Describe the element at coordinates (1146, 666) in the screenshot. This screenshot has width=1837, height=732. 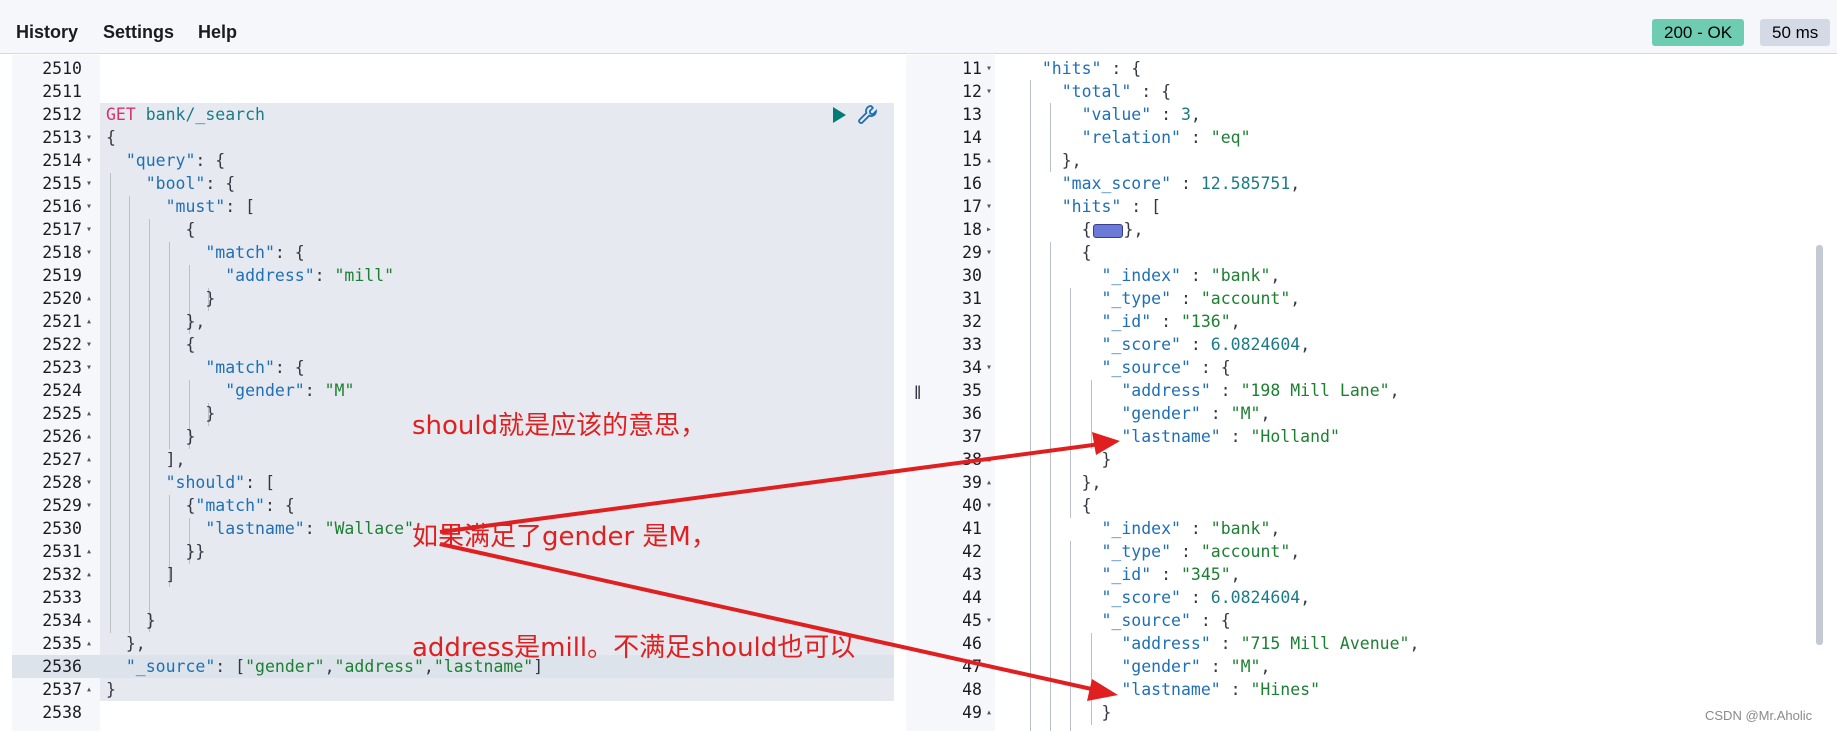
I see `code-text: "gender" : "M",` at that location.